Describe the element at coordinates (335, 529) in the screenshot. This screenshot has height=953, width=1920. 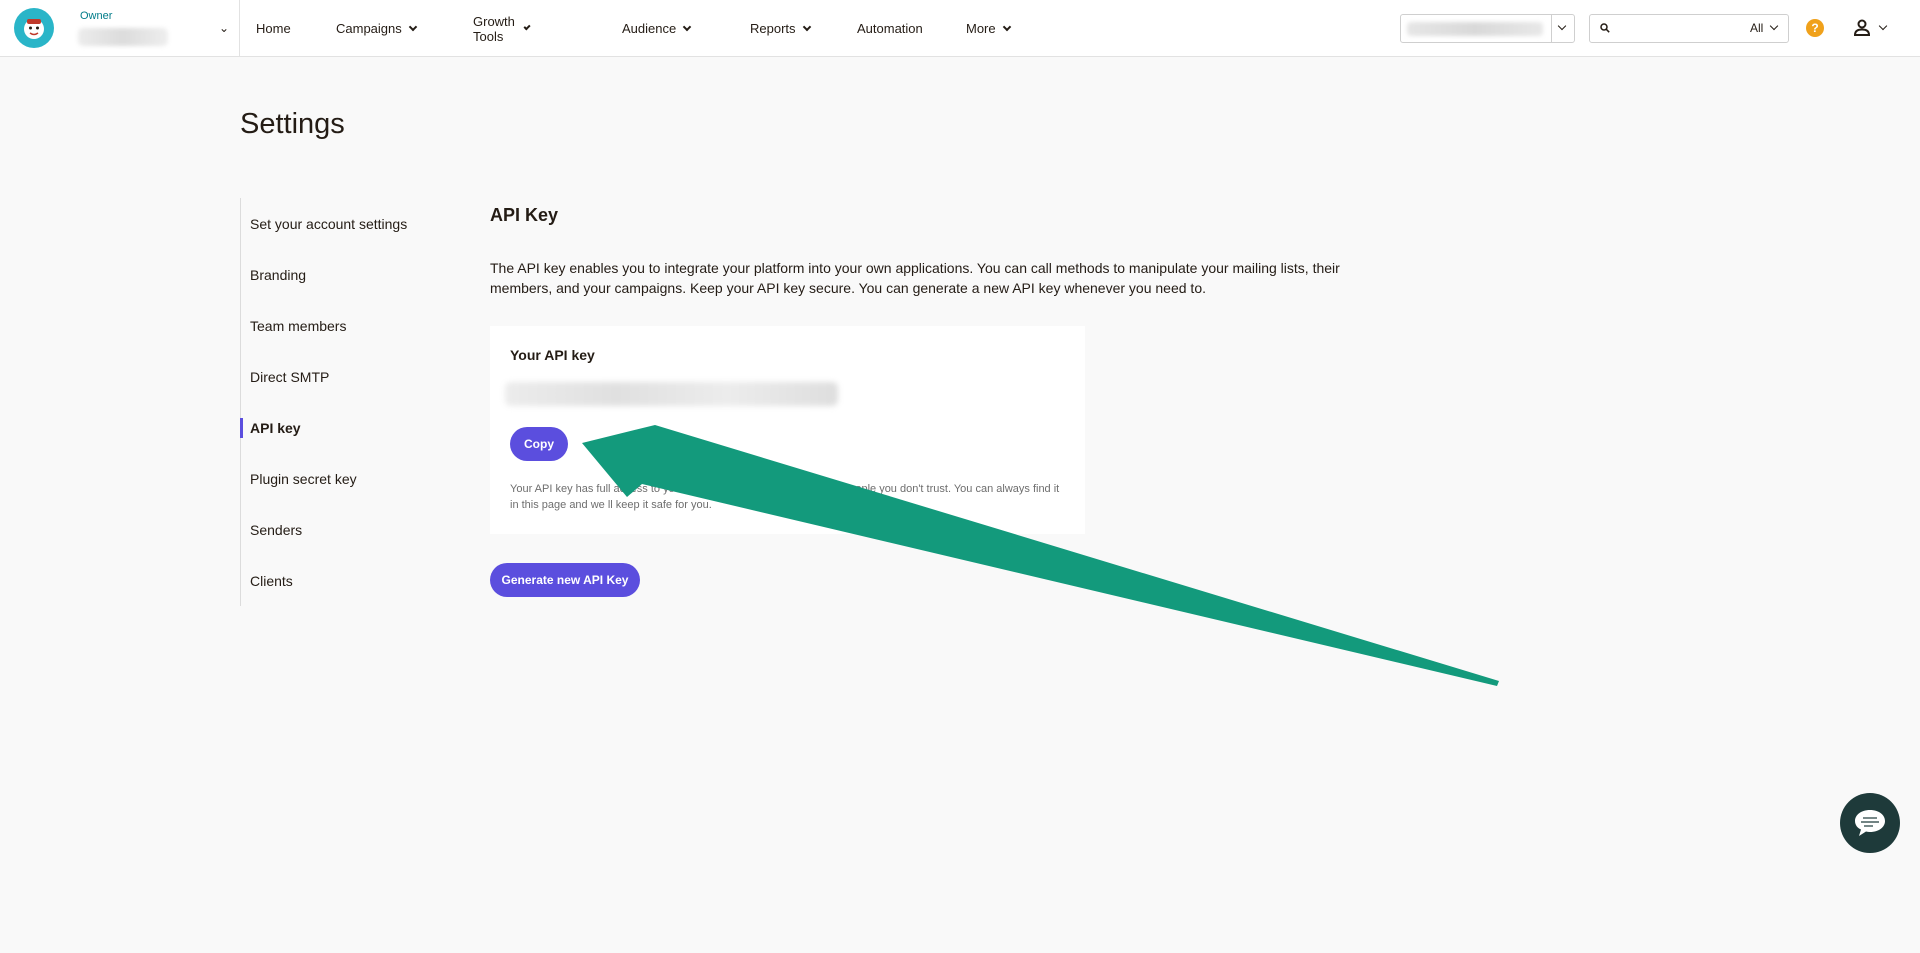
I see `sidebar-item-senders: Senders` at that location.